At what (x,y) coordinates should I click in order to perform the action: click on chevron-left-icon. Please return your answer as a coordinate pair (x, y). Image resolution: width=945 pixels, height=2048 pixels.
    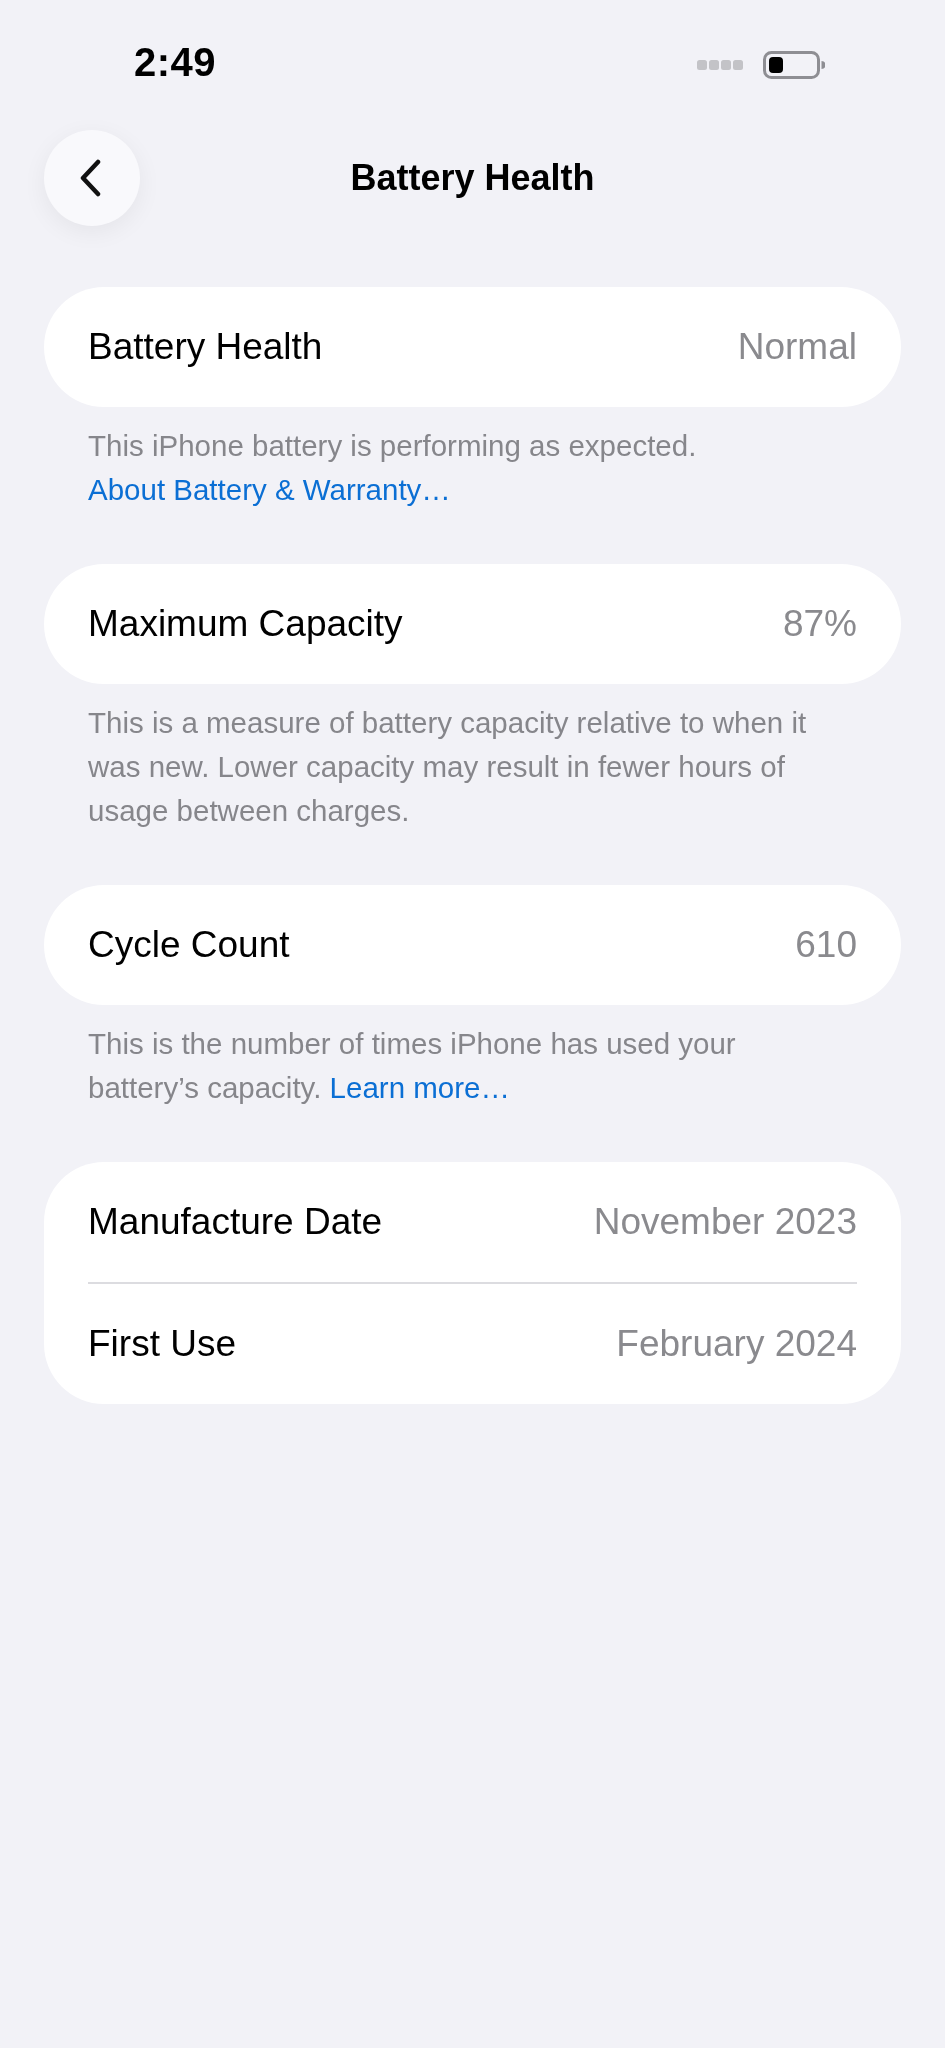
    Looking at the image, I should click on (90, 178).